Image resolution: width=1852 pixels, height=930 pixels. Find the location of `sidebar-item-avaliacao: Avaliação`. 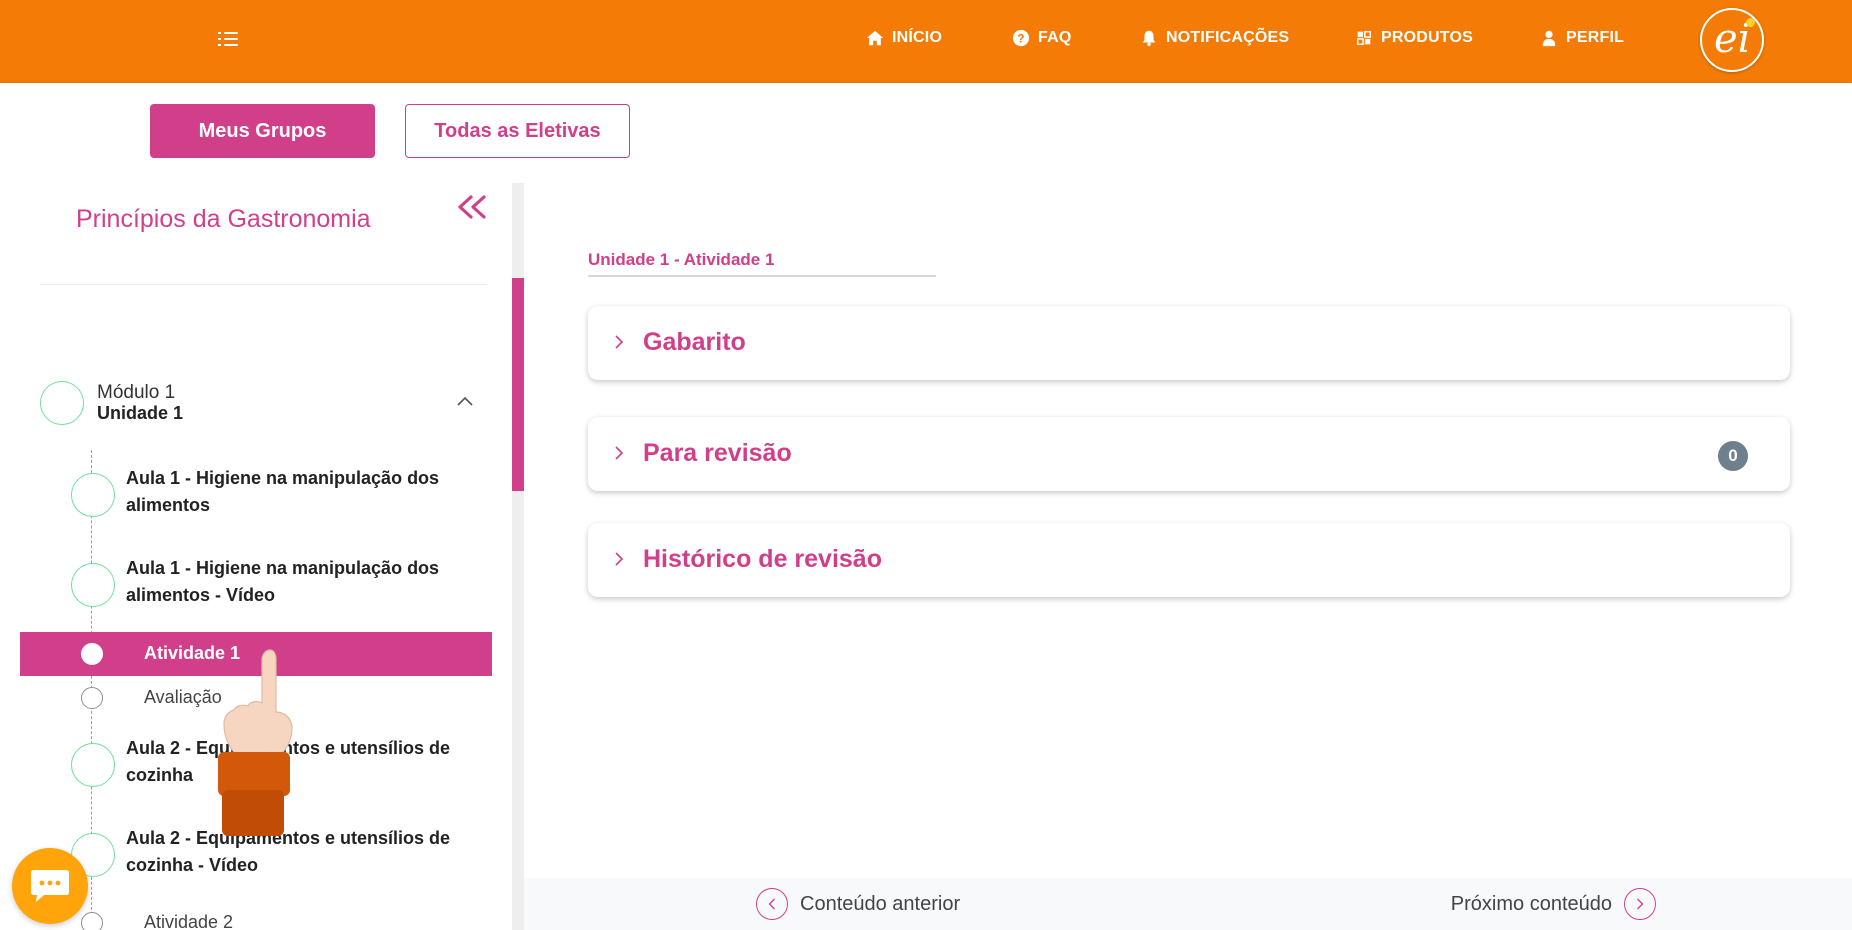

sidebar-item-avaliacao: Avaliação is located at coordinates (256, 697).